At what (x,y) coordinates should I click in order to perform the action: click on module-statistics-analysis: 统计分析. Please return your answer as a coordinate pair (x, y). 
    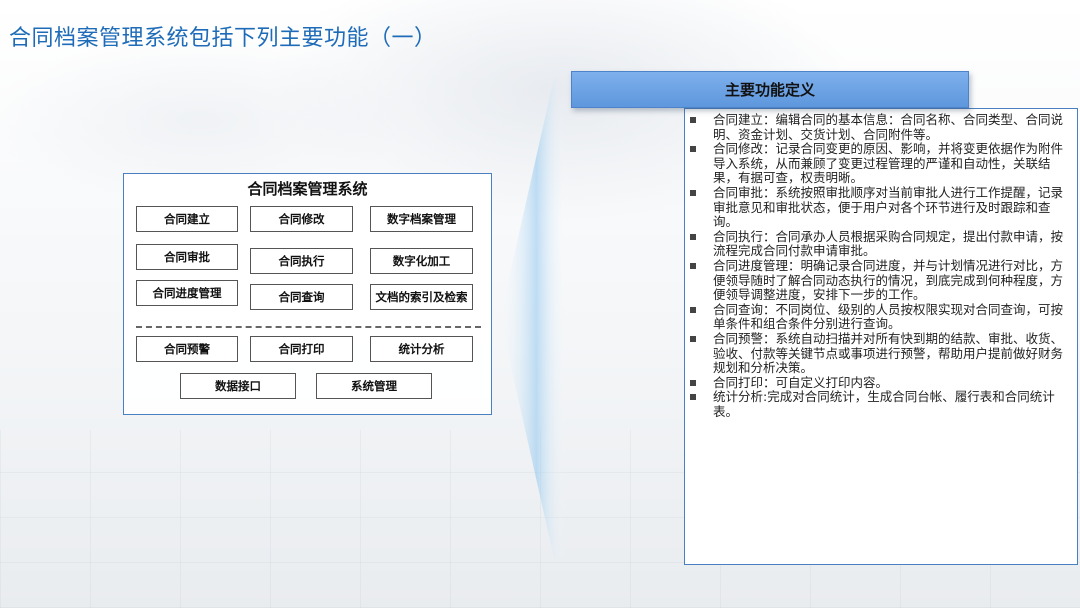
    Looking at the image, I should click on (421, 349).